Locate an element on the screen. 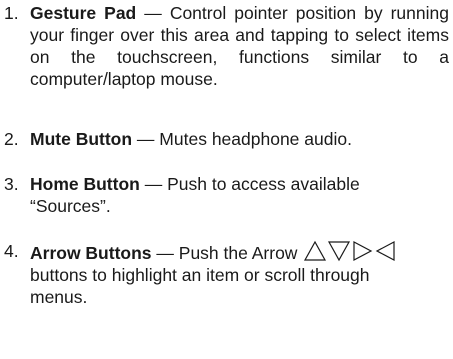  item-text: Mute Button — Mutes headphone audio. is located at coordinates (239, 139).